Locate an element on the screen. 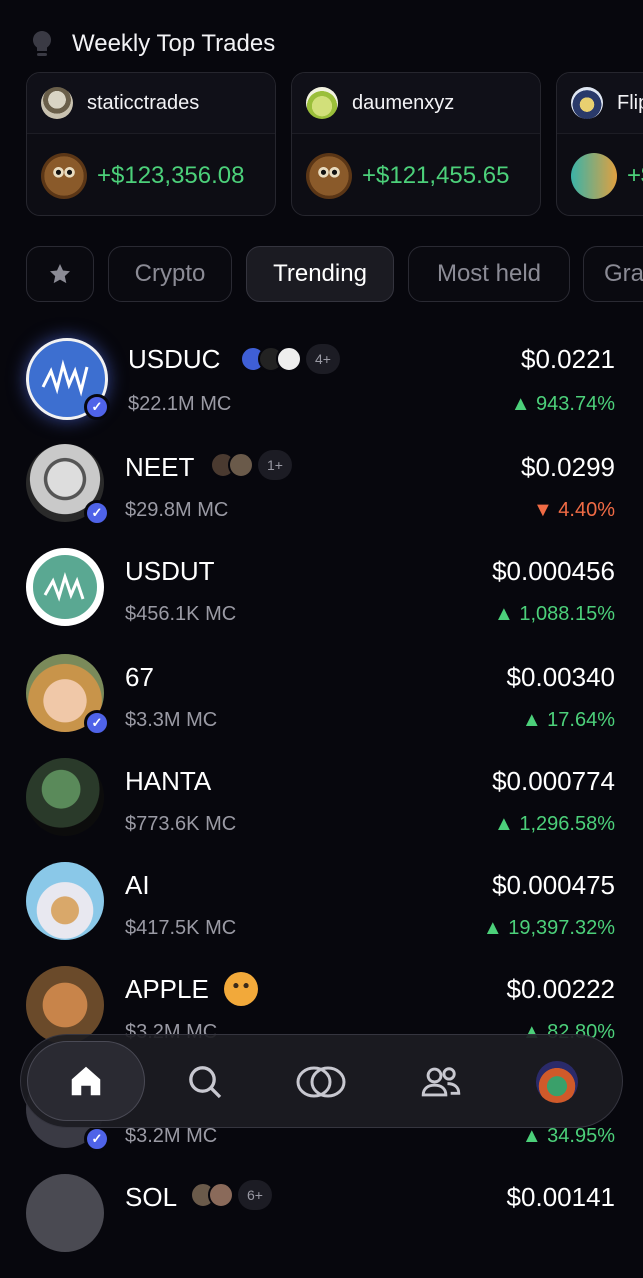 This screenshot has width=643, height=1278. token-price: $0.00141 is located at coordinates (560, 1197).